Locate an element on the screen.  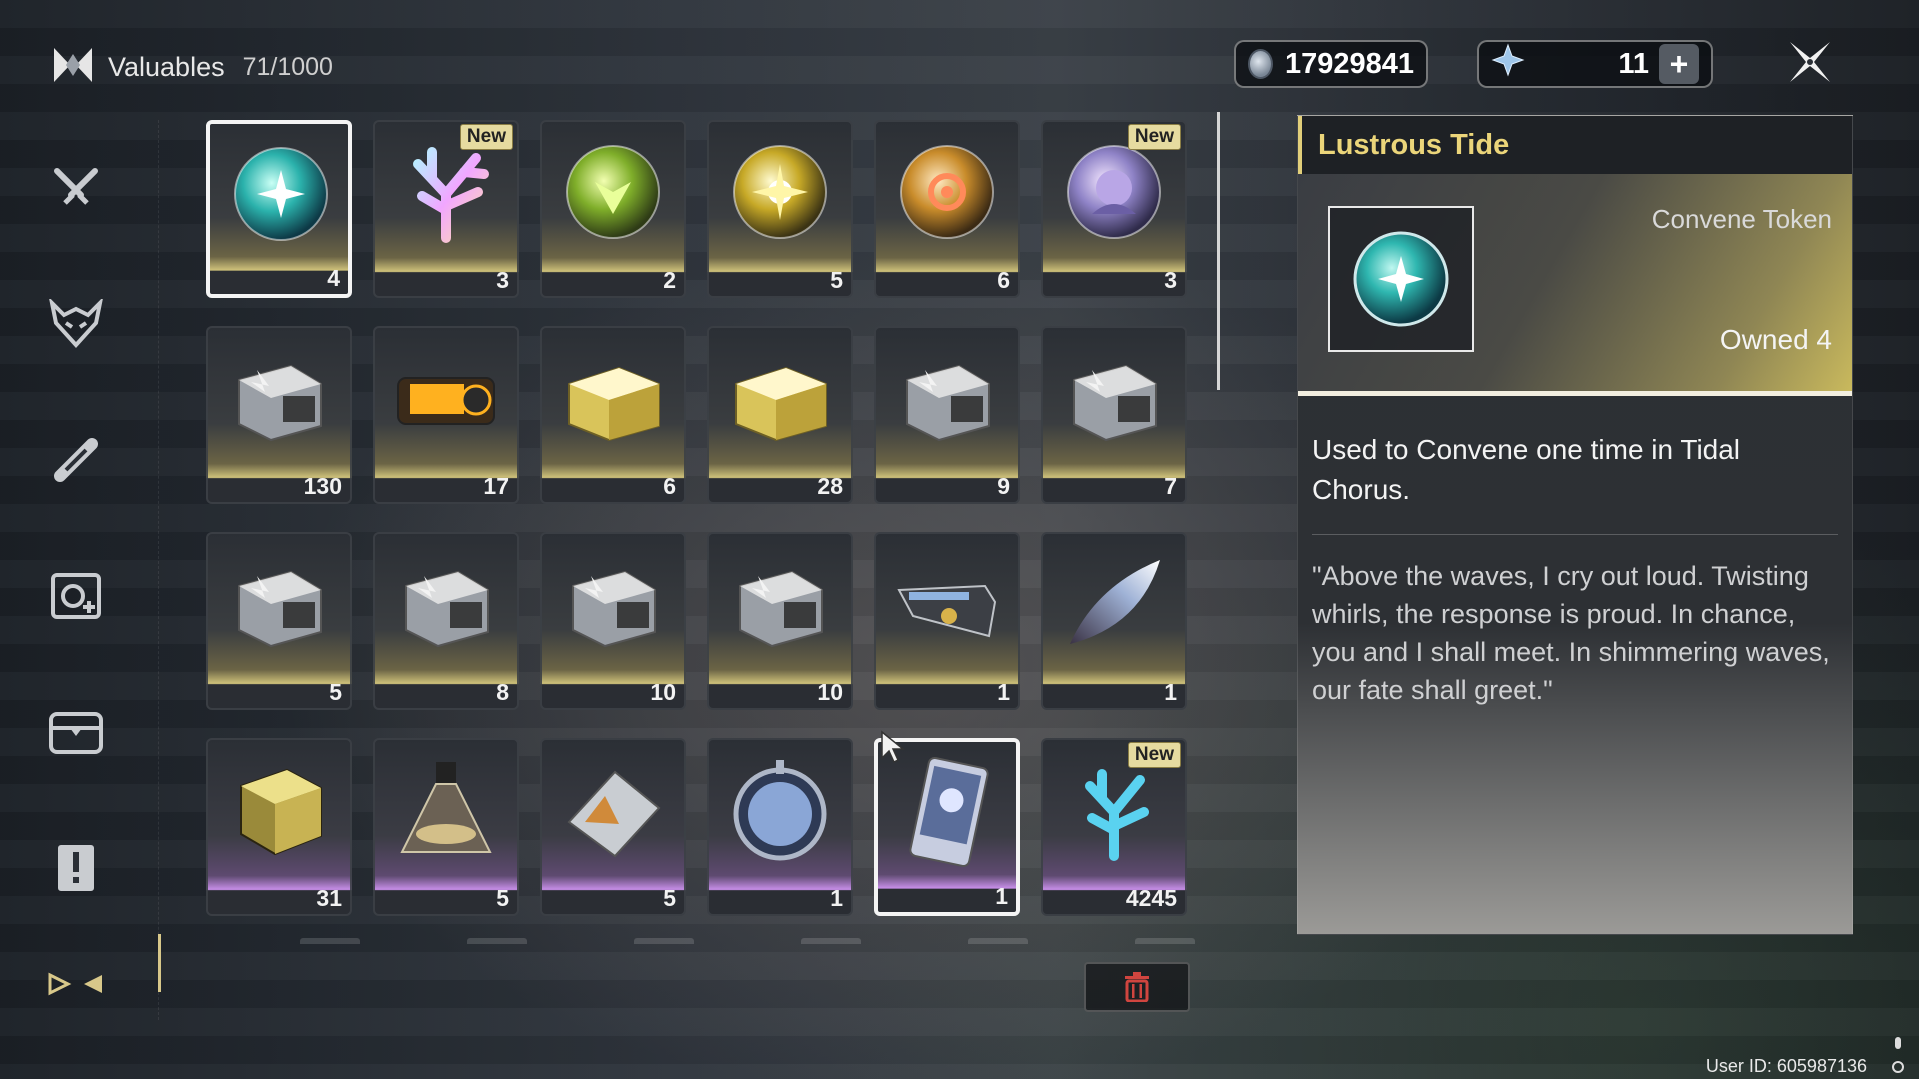
feather-icon is located at coordinates (1114, 604).